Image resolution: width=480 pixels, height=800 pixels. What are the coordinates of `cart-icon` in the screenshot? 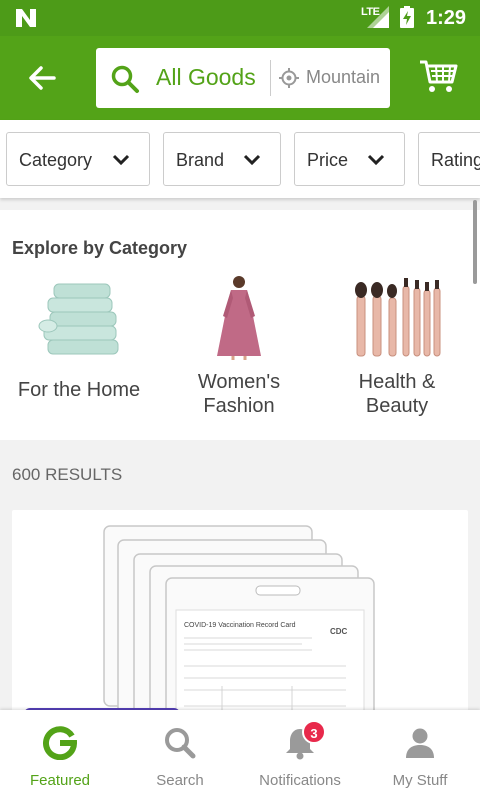 It's located at (438, 76).